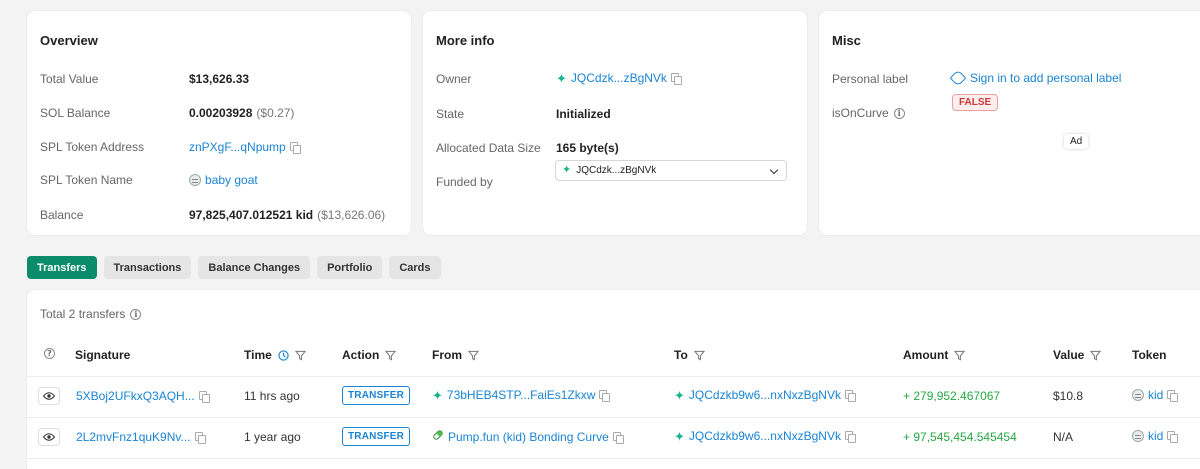 Image resolution: width=1200 pixels, height=469 pixels. What do you see at coordinates (251, 215) in the screenshot?
I see `balance-value: 97,825,407.012521 kid` at bounding box center [251, 215].